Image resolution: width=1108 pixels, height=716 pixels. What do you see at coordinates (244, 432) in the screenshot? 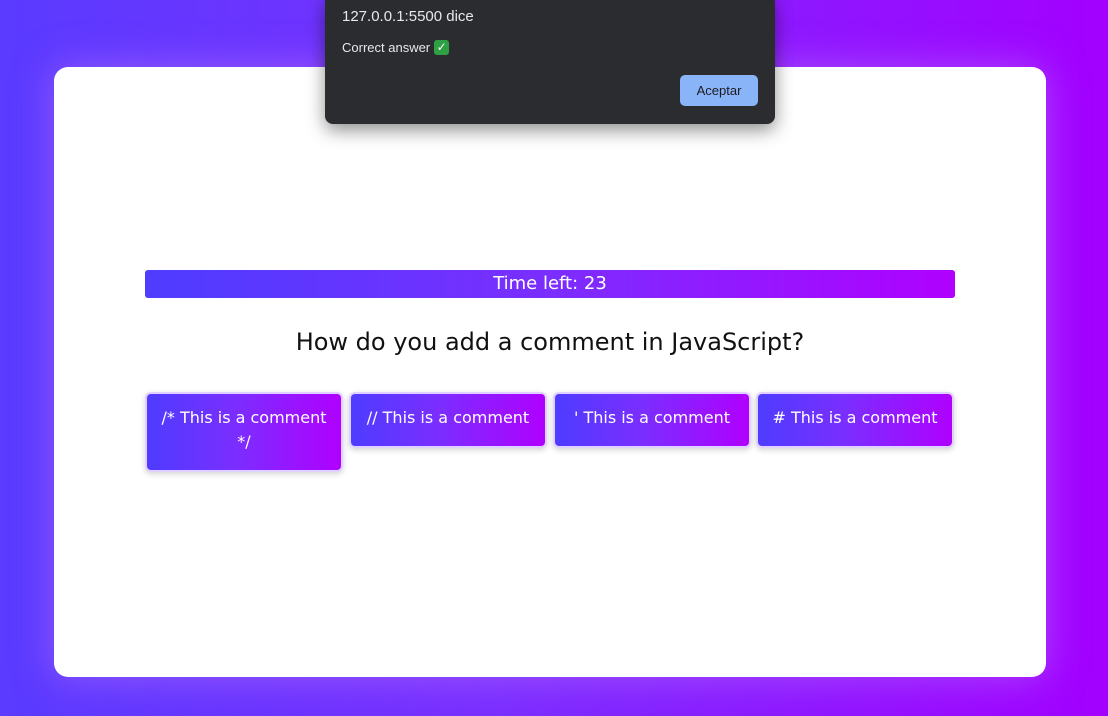
I see `answer-button-1: /* This is a comment */` at bounding box center [244, 432].